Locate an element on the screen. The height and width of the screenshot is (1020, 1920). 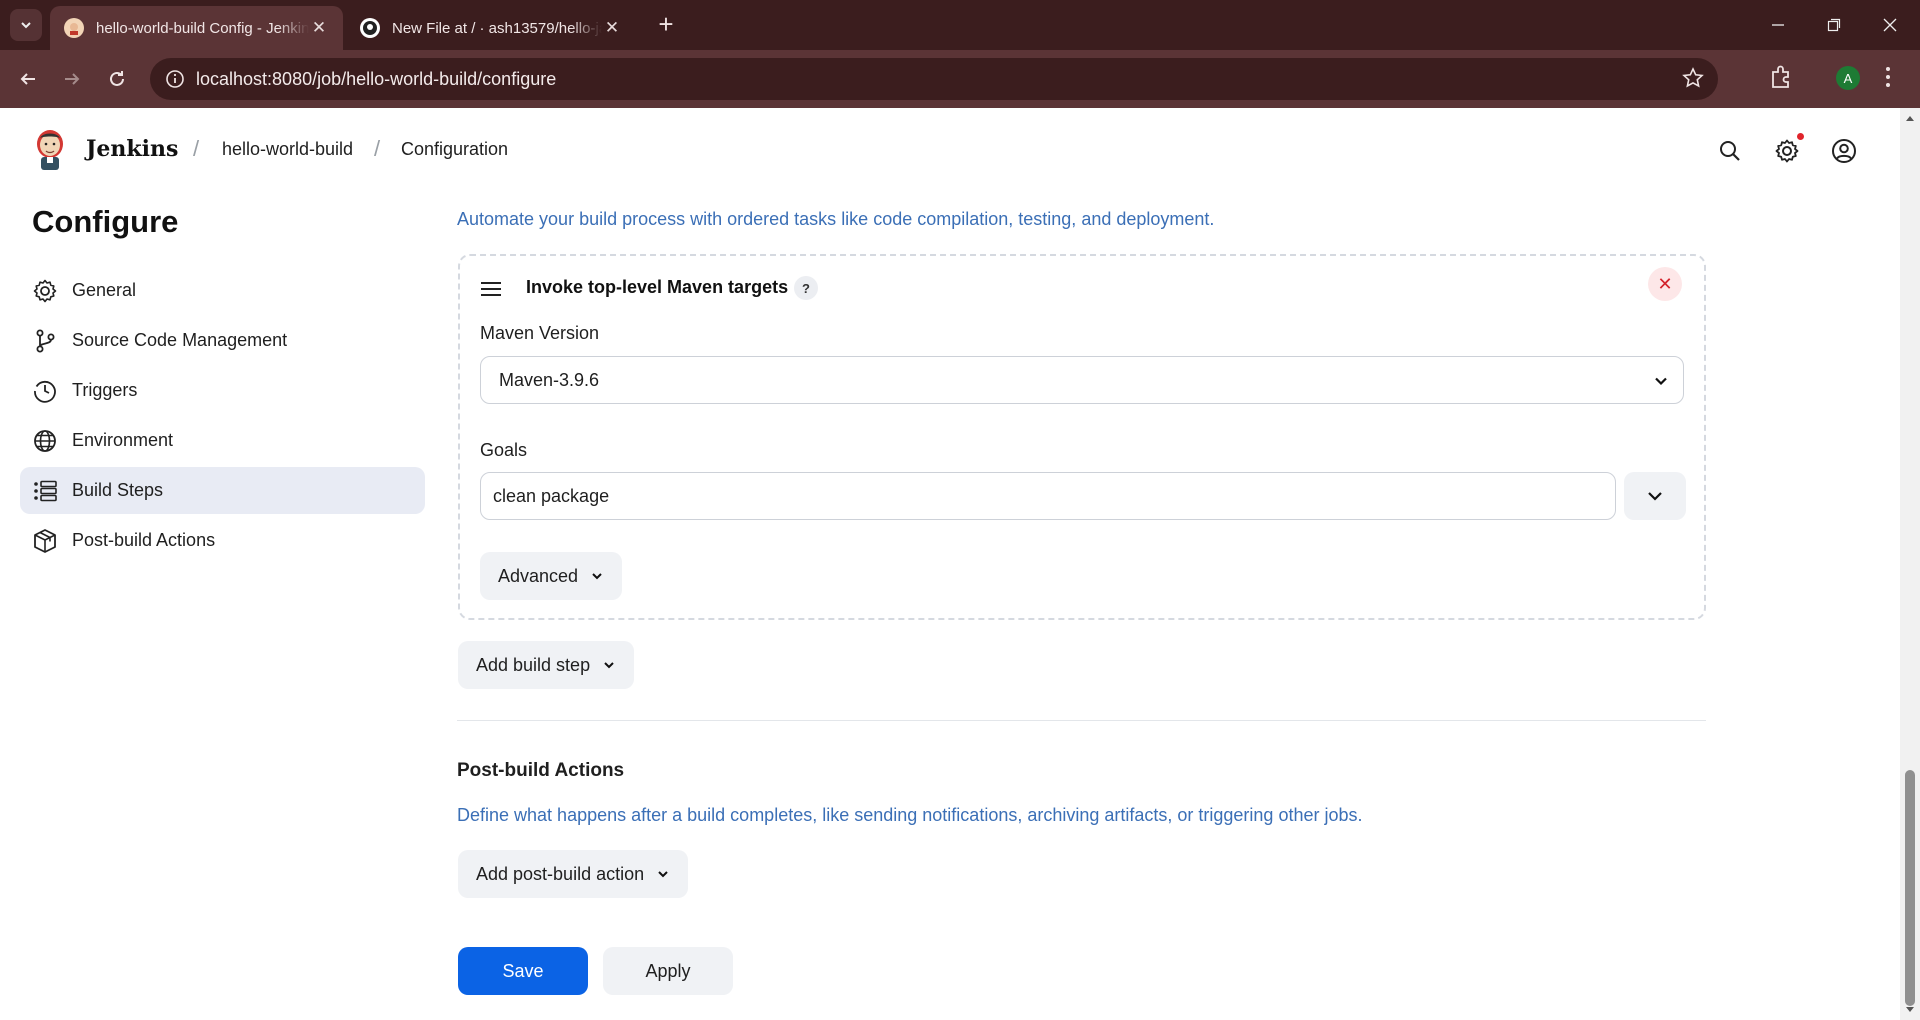
goals-value: clean package is located at coordinates (551, 495).